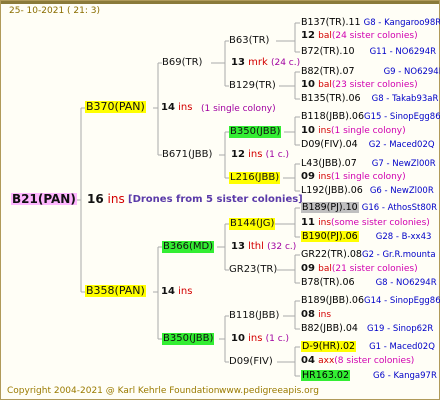 This screenshot has width=440, height=400. Describe the element at coordinates (182, 63) in the screenshot. I see `sire-sire-queen: B69(TR)` at that location.